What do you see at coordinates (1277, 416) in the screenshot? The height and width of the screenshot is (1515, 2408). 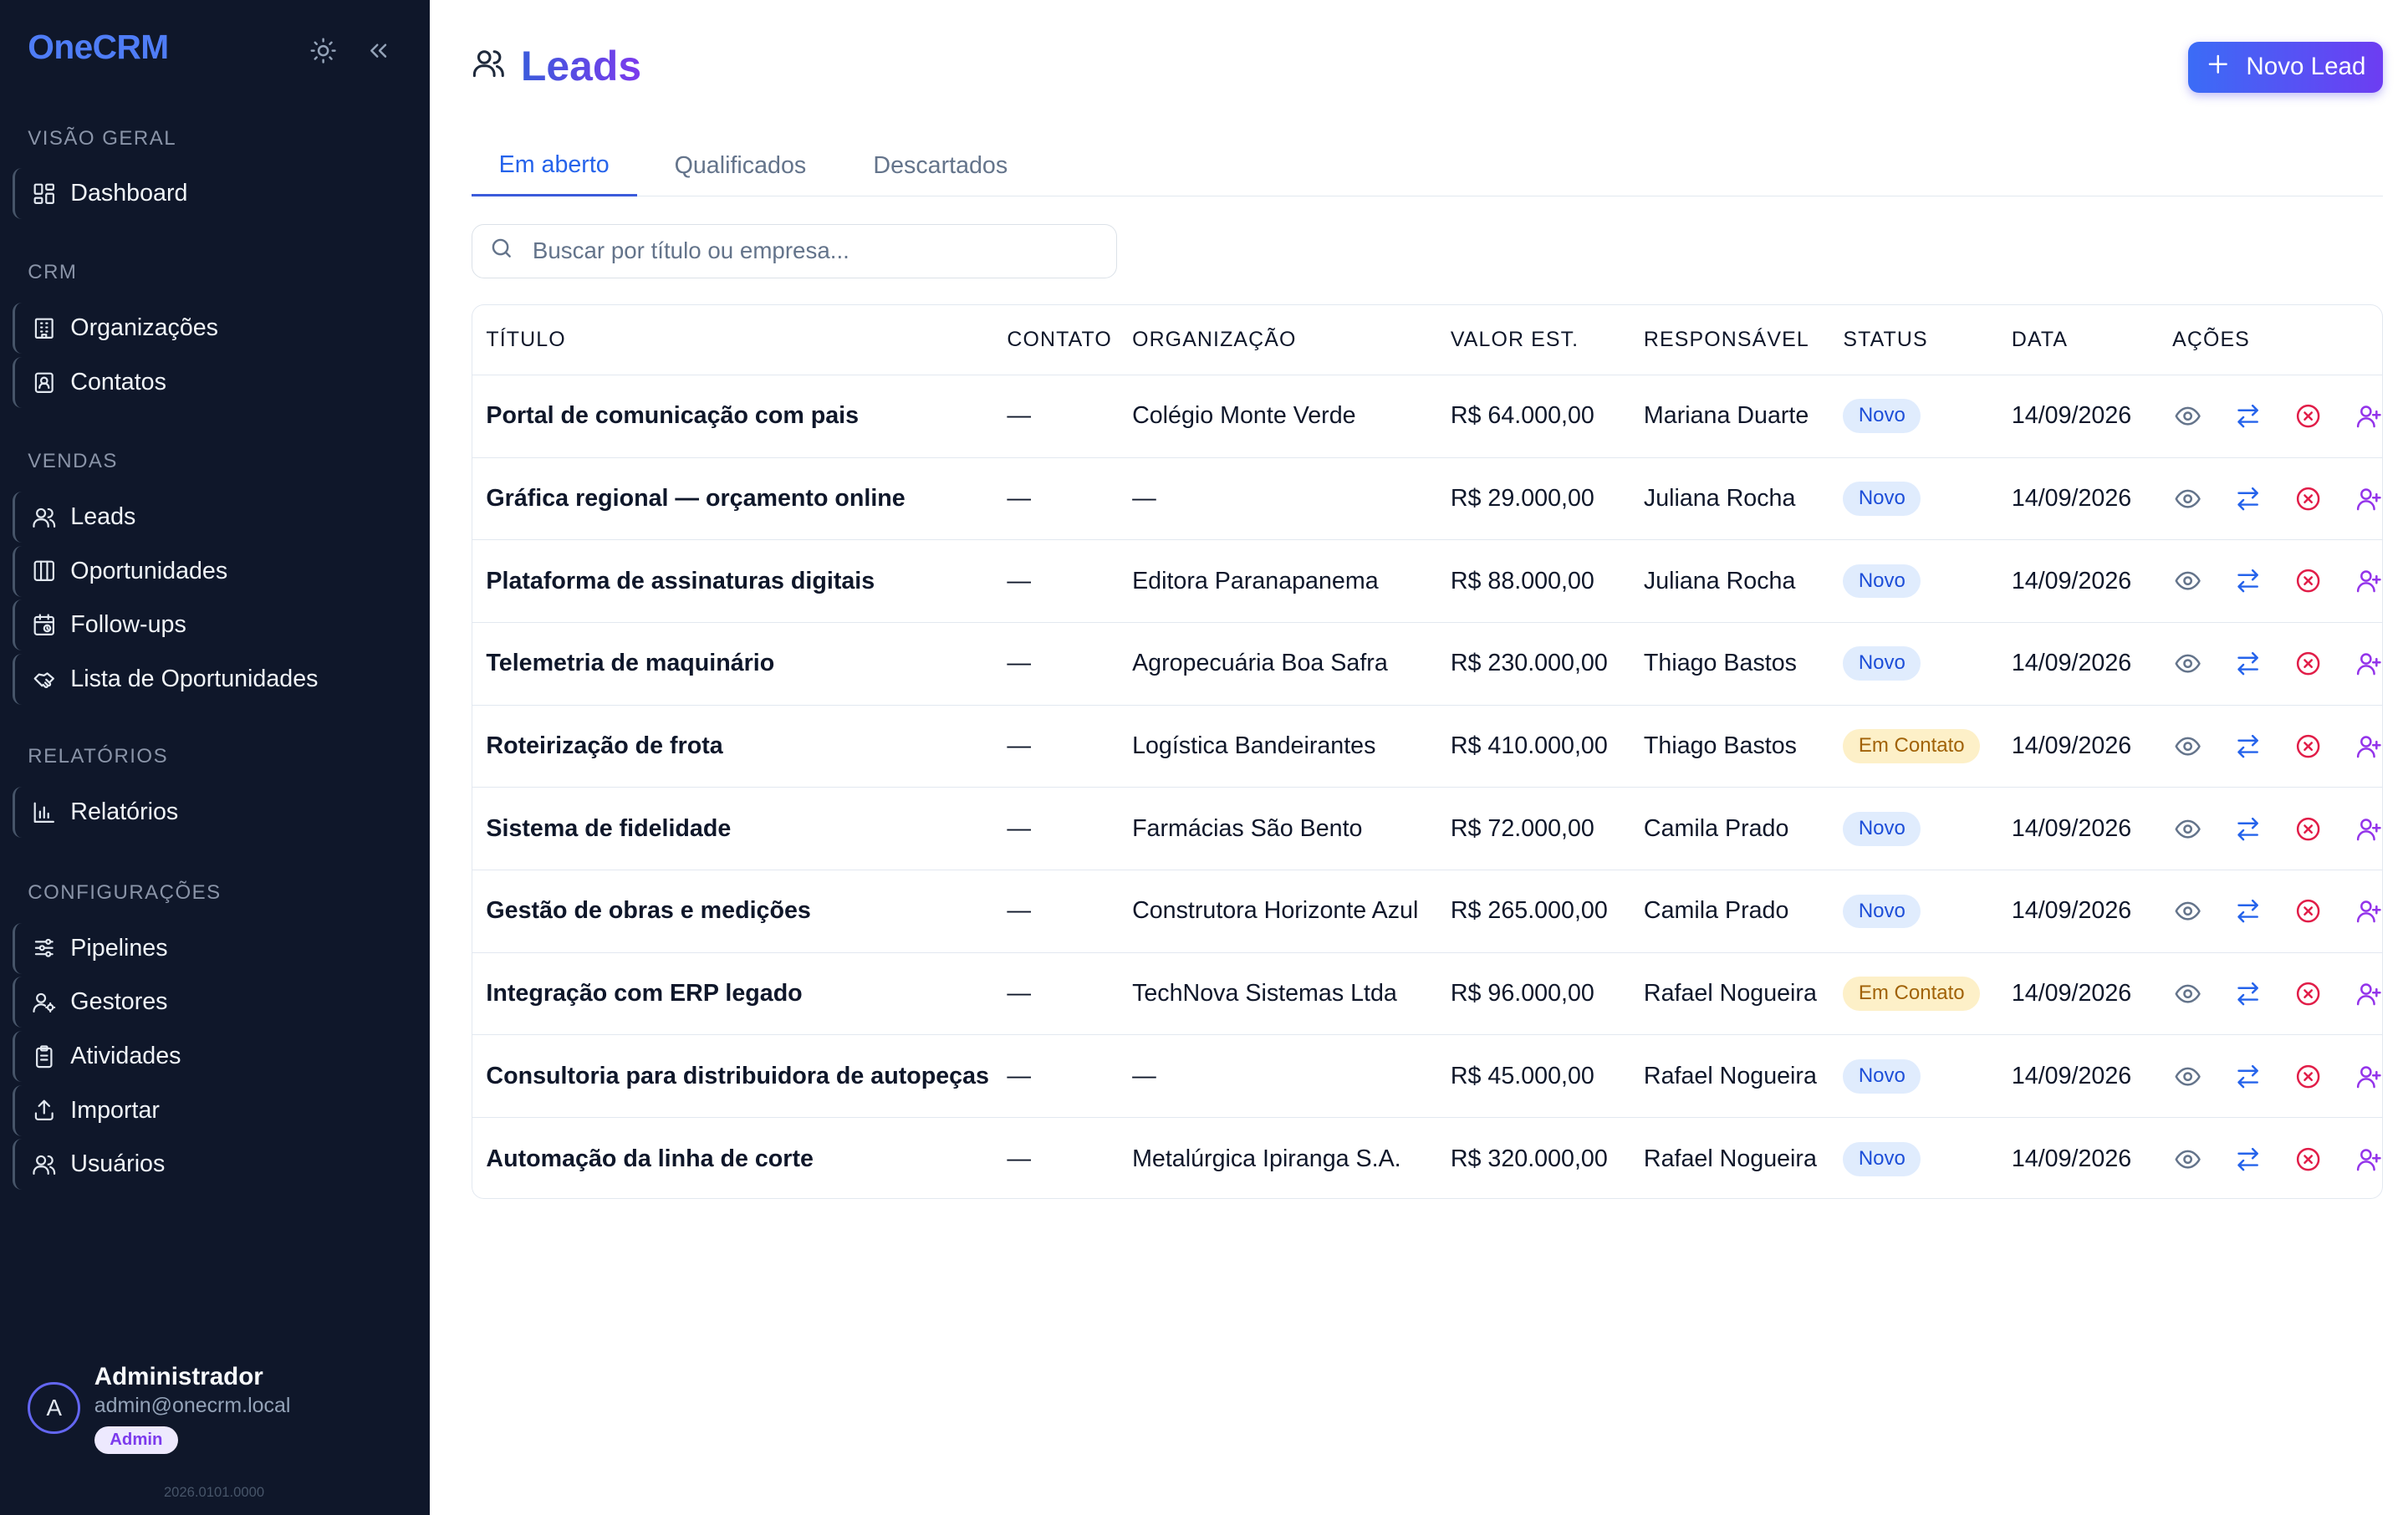 I see `cell-organization: Colégio Monte Verde` at bounding box center [1277, 416].